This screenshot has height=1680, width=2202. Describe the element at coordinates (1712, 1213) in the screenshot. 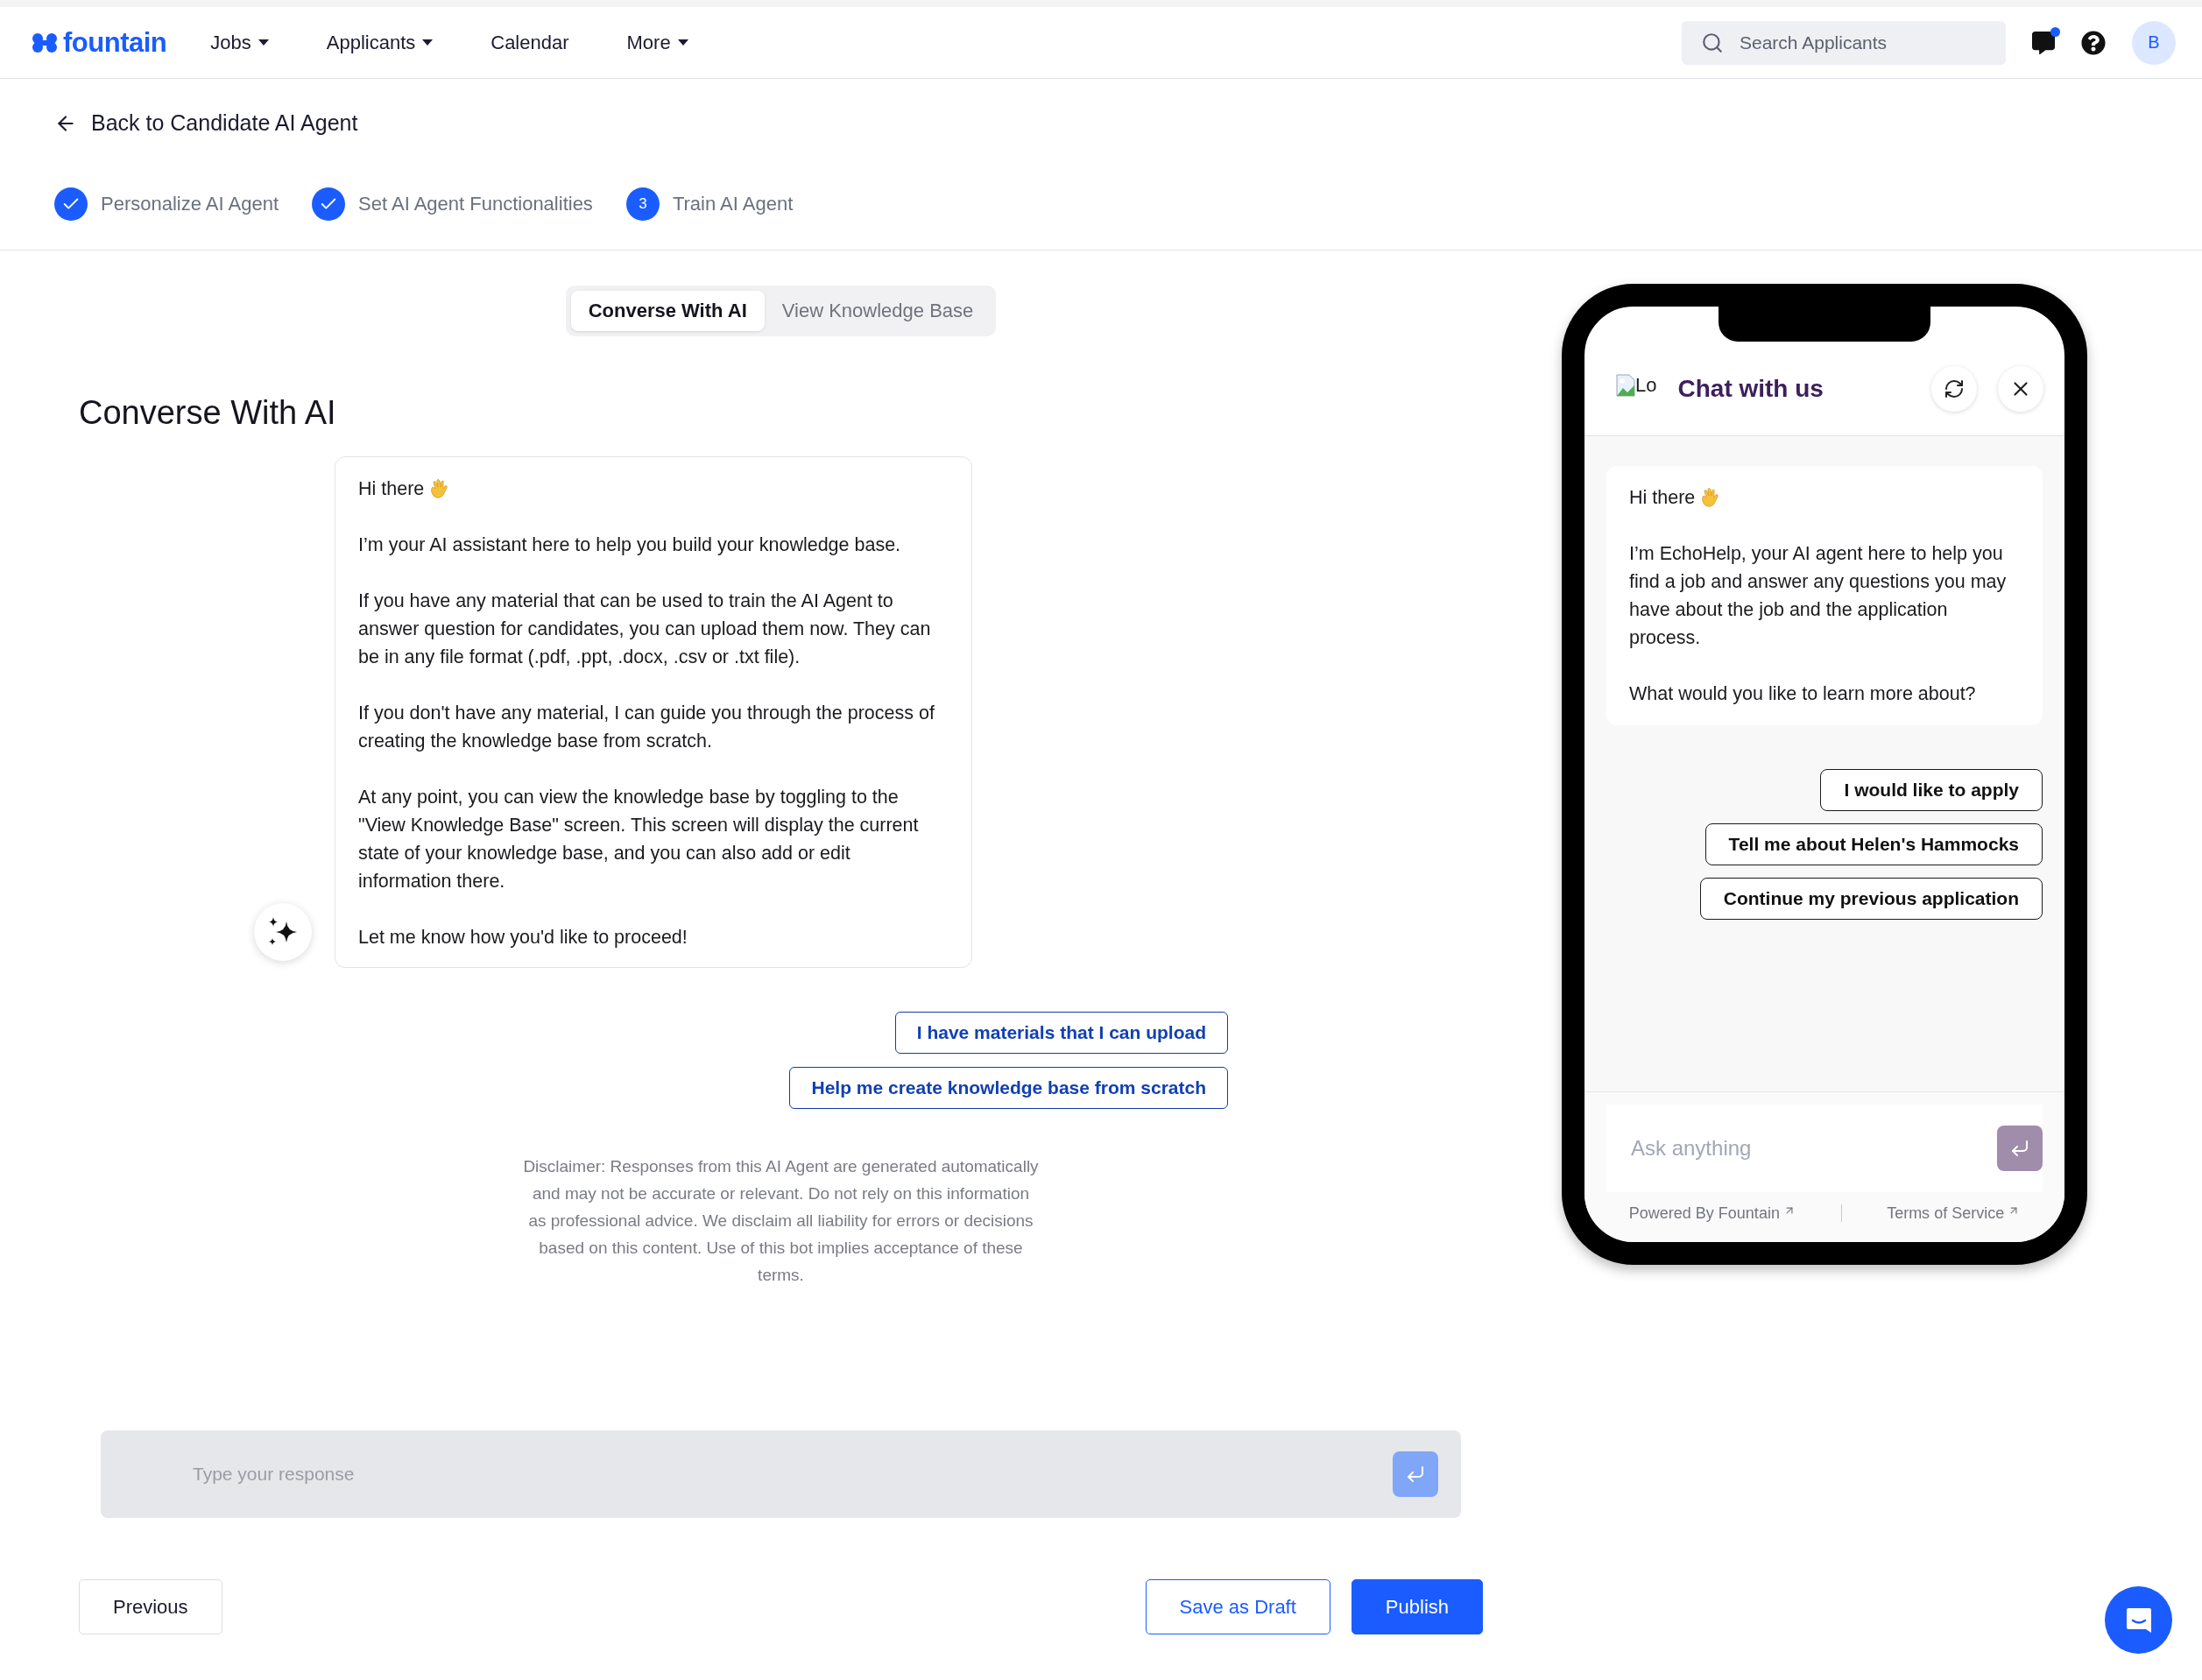

I see `powered-by-link: Powered By Fountain` at that location.